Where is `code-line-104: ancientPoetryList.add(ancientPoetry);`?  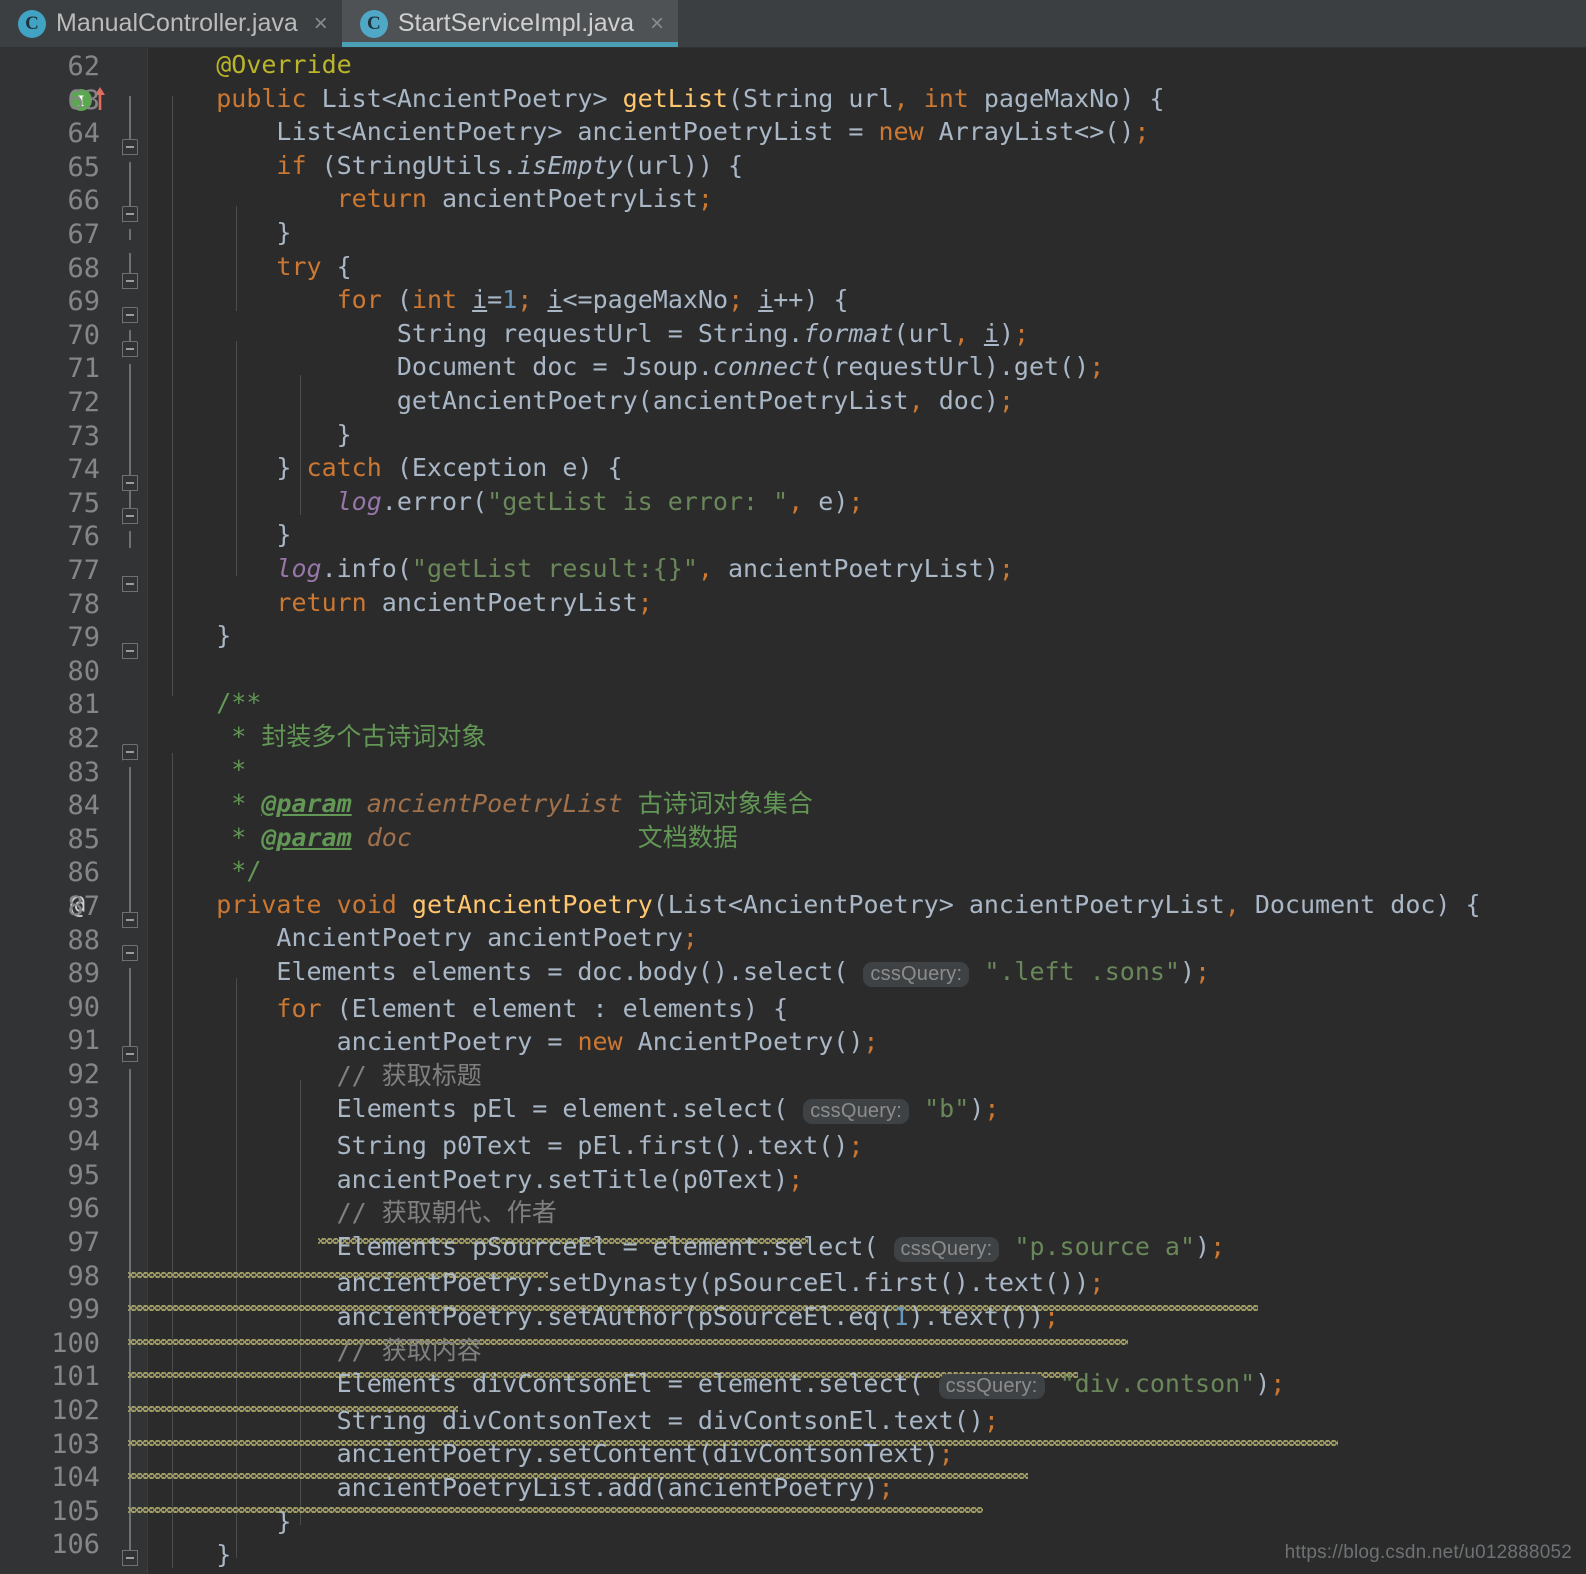 code-line-104: ancientPoetryList.add(ancientPoetry); is located at coordinates (525, 1487).